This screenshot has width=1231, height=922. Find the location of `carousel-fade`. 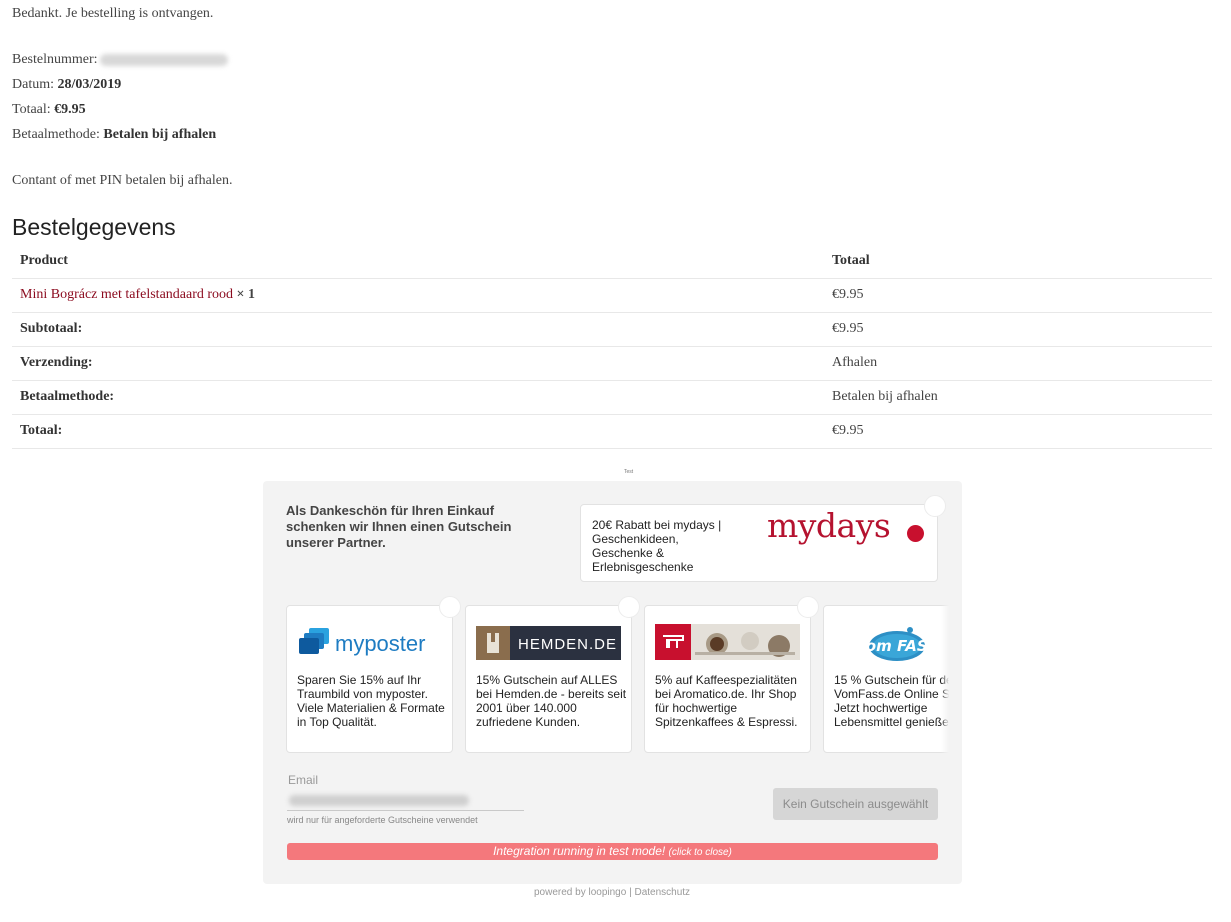

carousel-fade is located at coordinates (945, 680).